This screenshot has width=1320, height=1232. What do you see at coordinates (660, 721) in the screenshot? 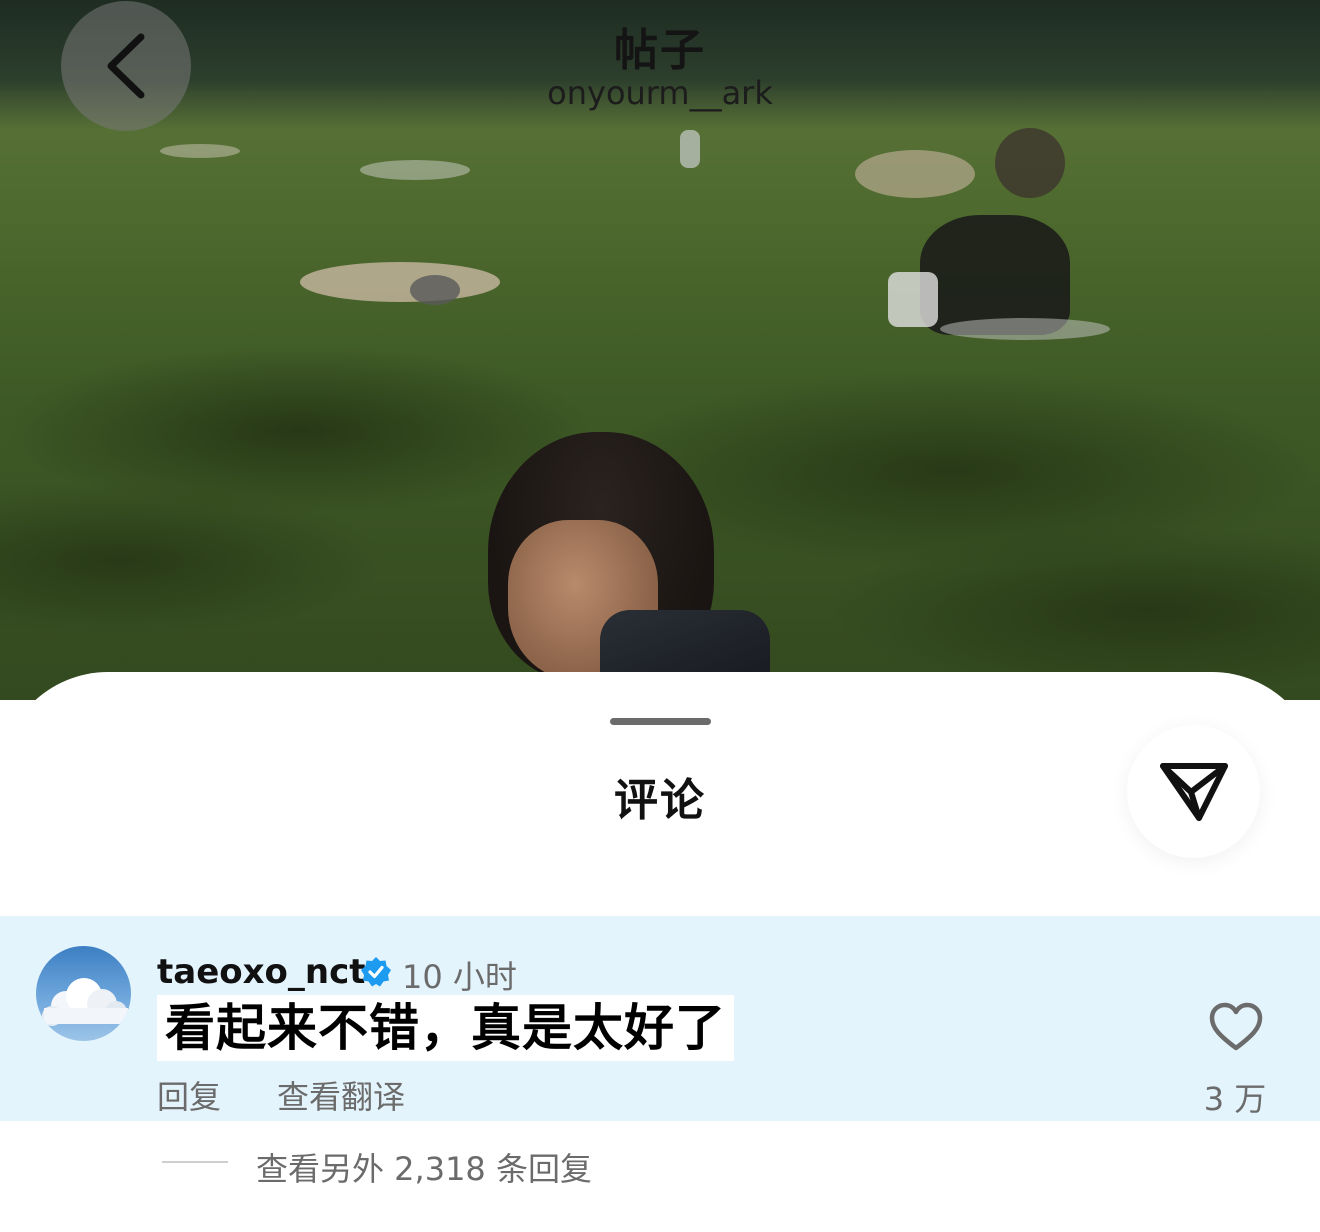
I see `sheet-grabber` at bounding box center [660, 721].